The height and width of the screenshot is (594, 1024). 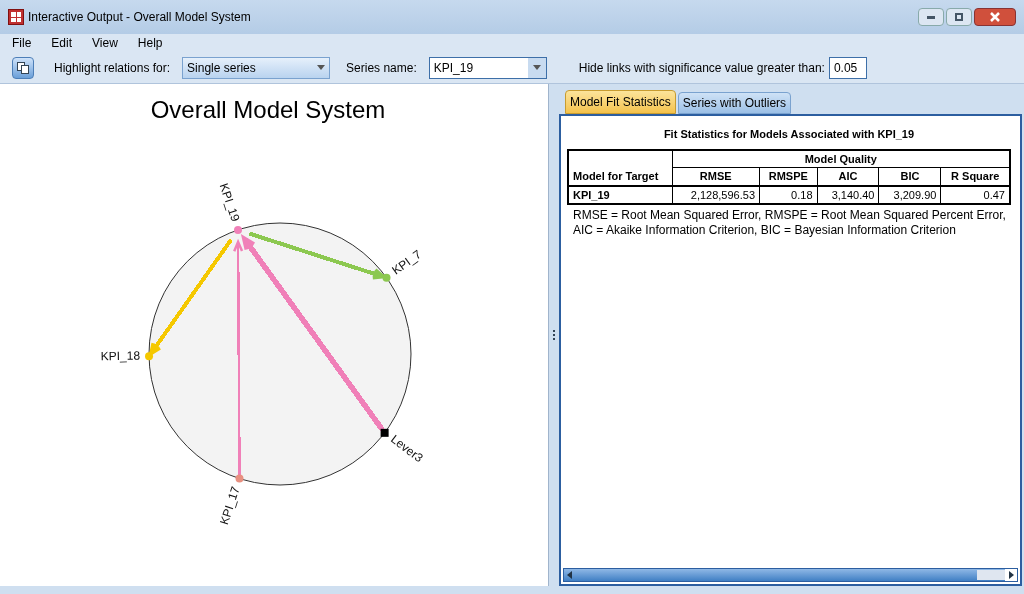 I want to click on graph-title: Overall Model System, so click(x=268, y=110).